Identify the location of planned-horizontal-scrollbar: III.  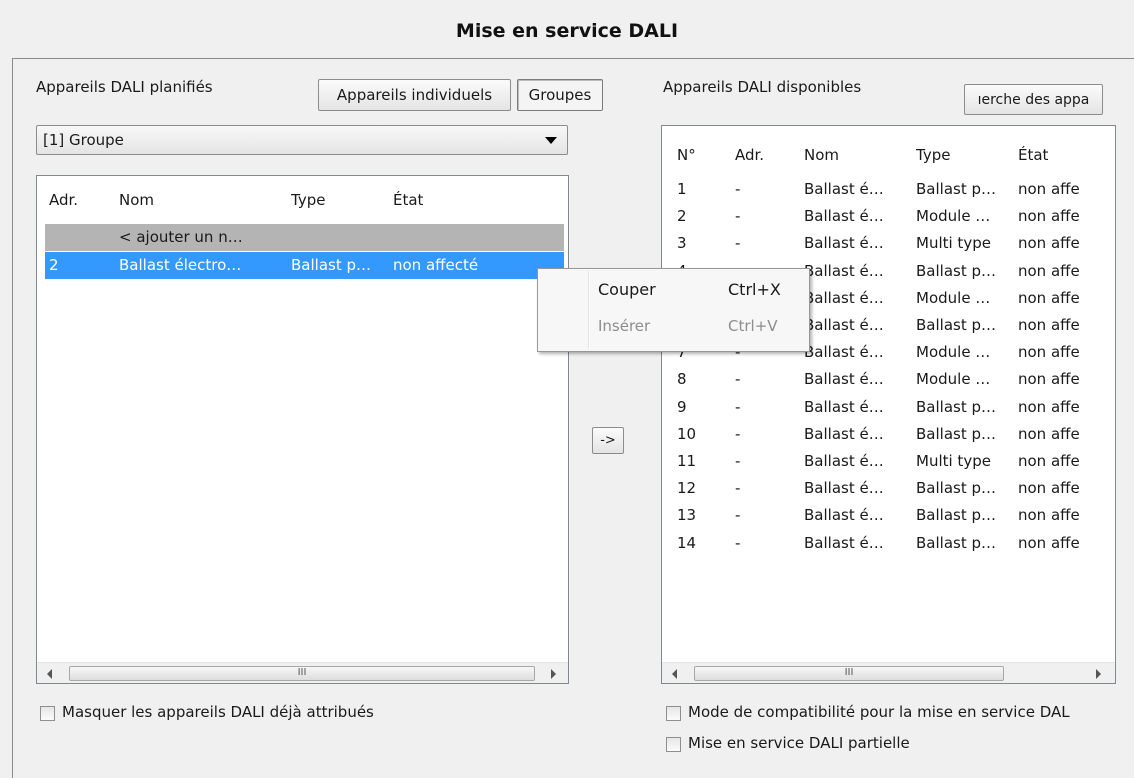
(302, 672).